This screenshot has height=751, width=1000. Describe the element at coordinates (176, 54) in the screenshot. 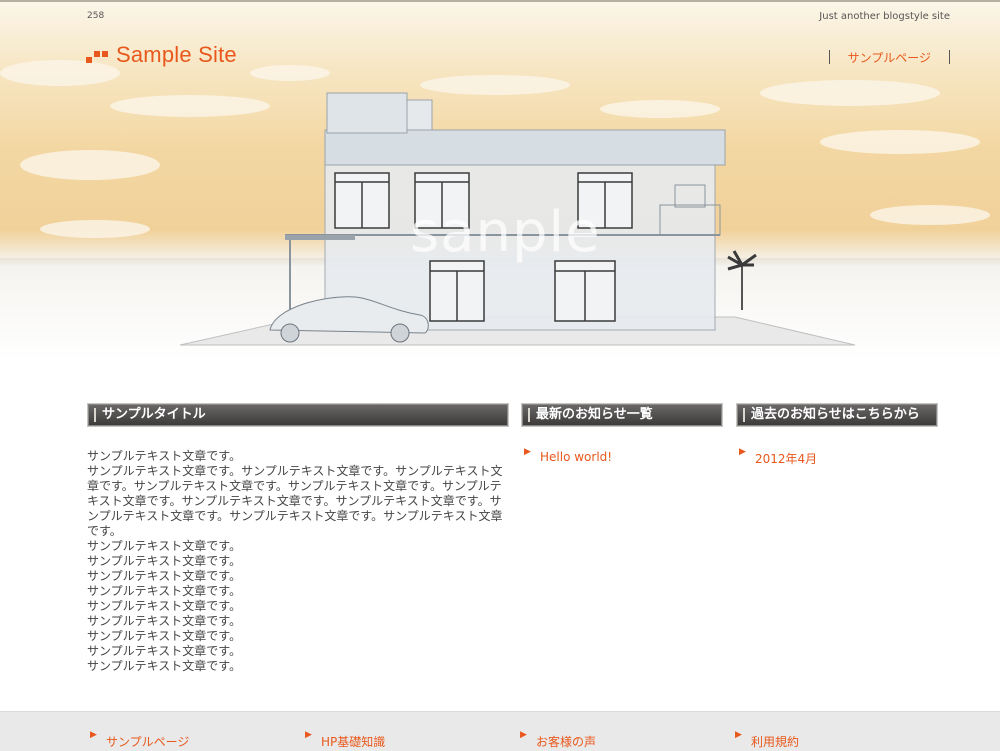

I see `site-title: Sample Site` at that location.